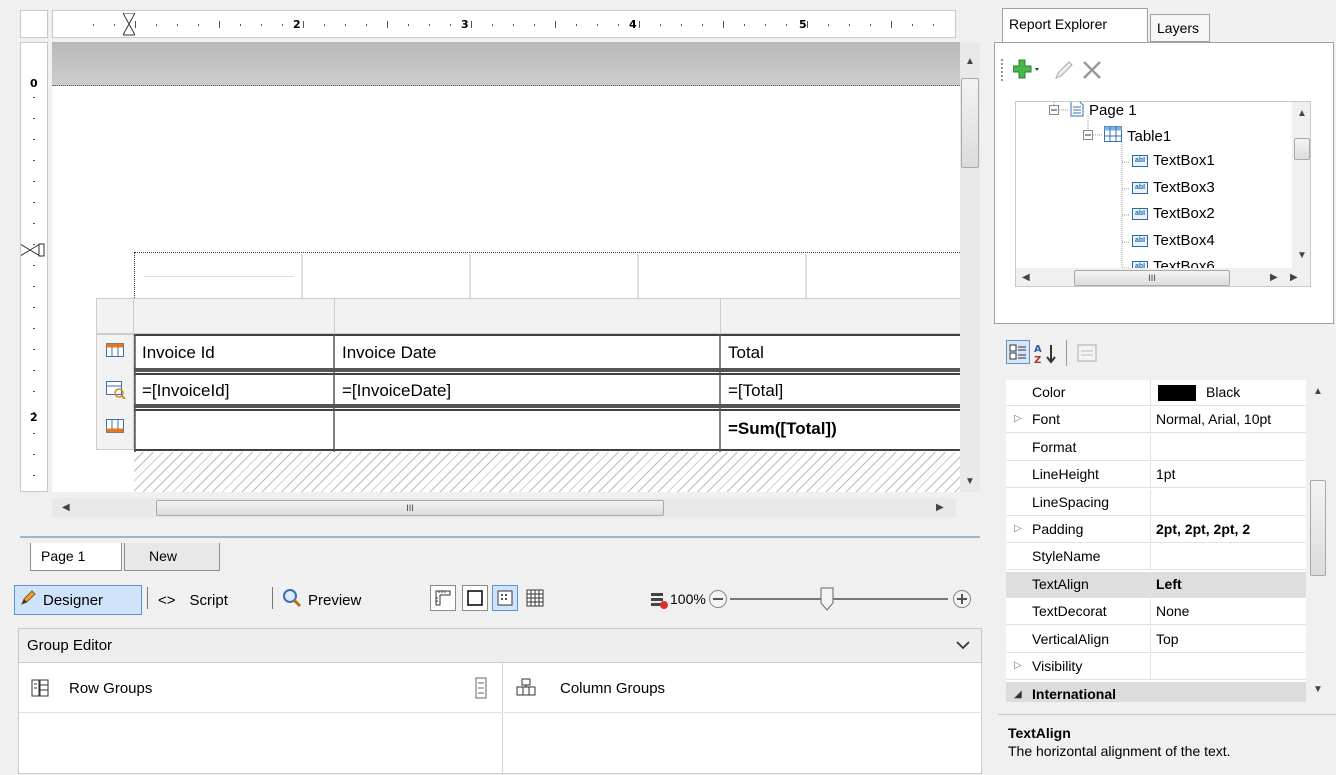  I want to click on group-editor-header: Group Editor, so click(500, 646).